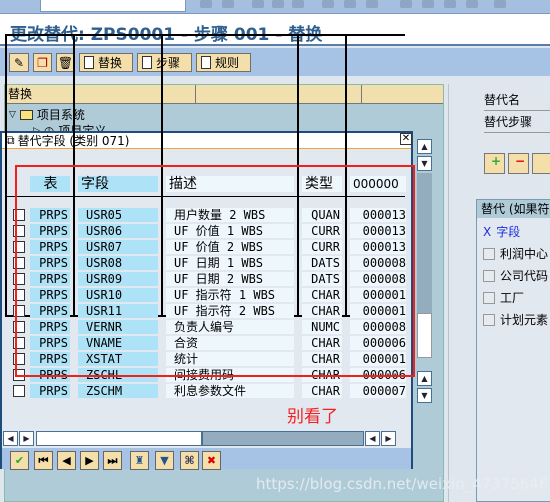 This screenshot has height=502, width=550. I want to click on cancel-button: ✖, so click(211, 460).